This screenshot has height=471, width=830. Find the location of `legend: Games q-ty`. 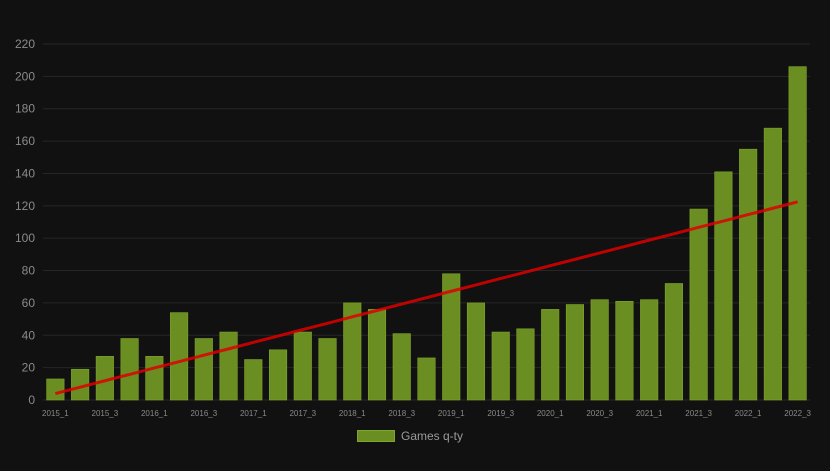

legend: Games q-ty is located at coordinates (410, 436).